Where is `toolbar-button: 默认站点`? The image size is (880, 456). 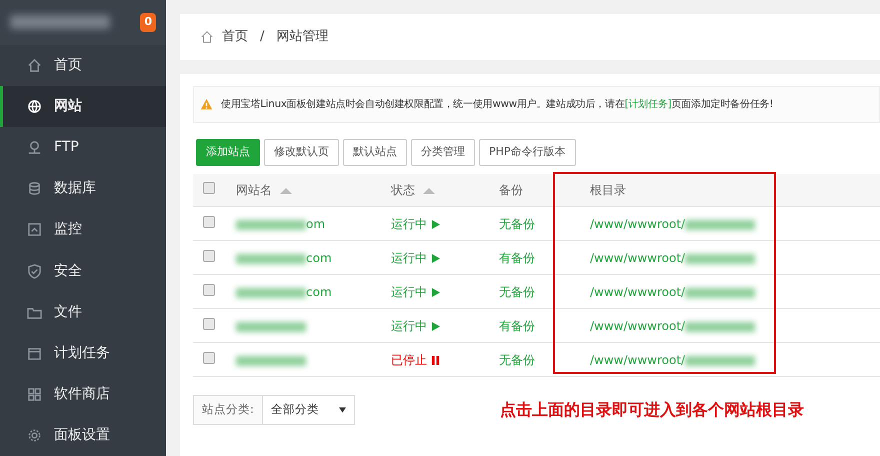 toolbar-button: 默认站点 is located at coordinates (375, 152).